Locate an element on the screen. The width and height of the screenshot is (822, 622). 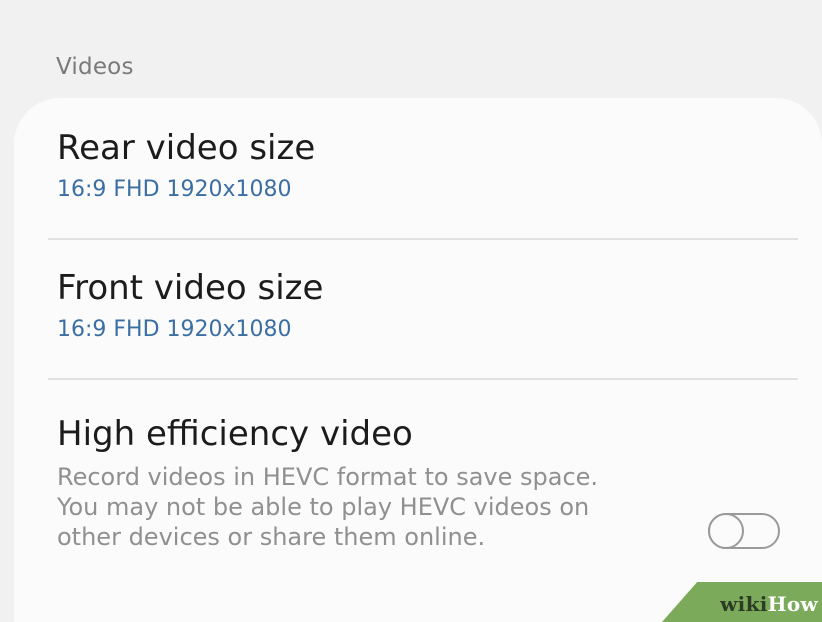
setting-title: Front video size is located at coordinates (190, 288).